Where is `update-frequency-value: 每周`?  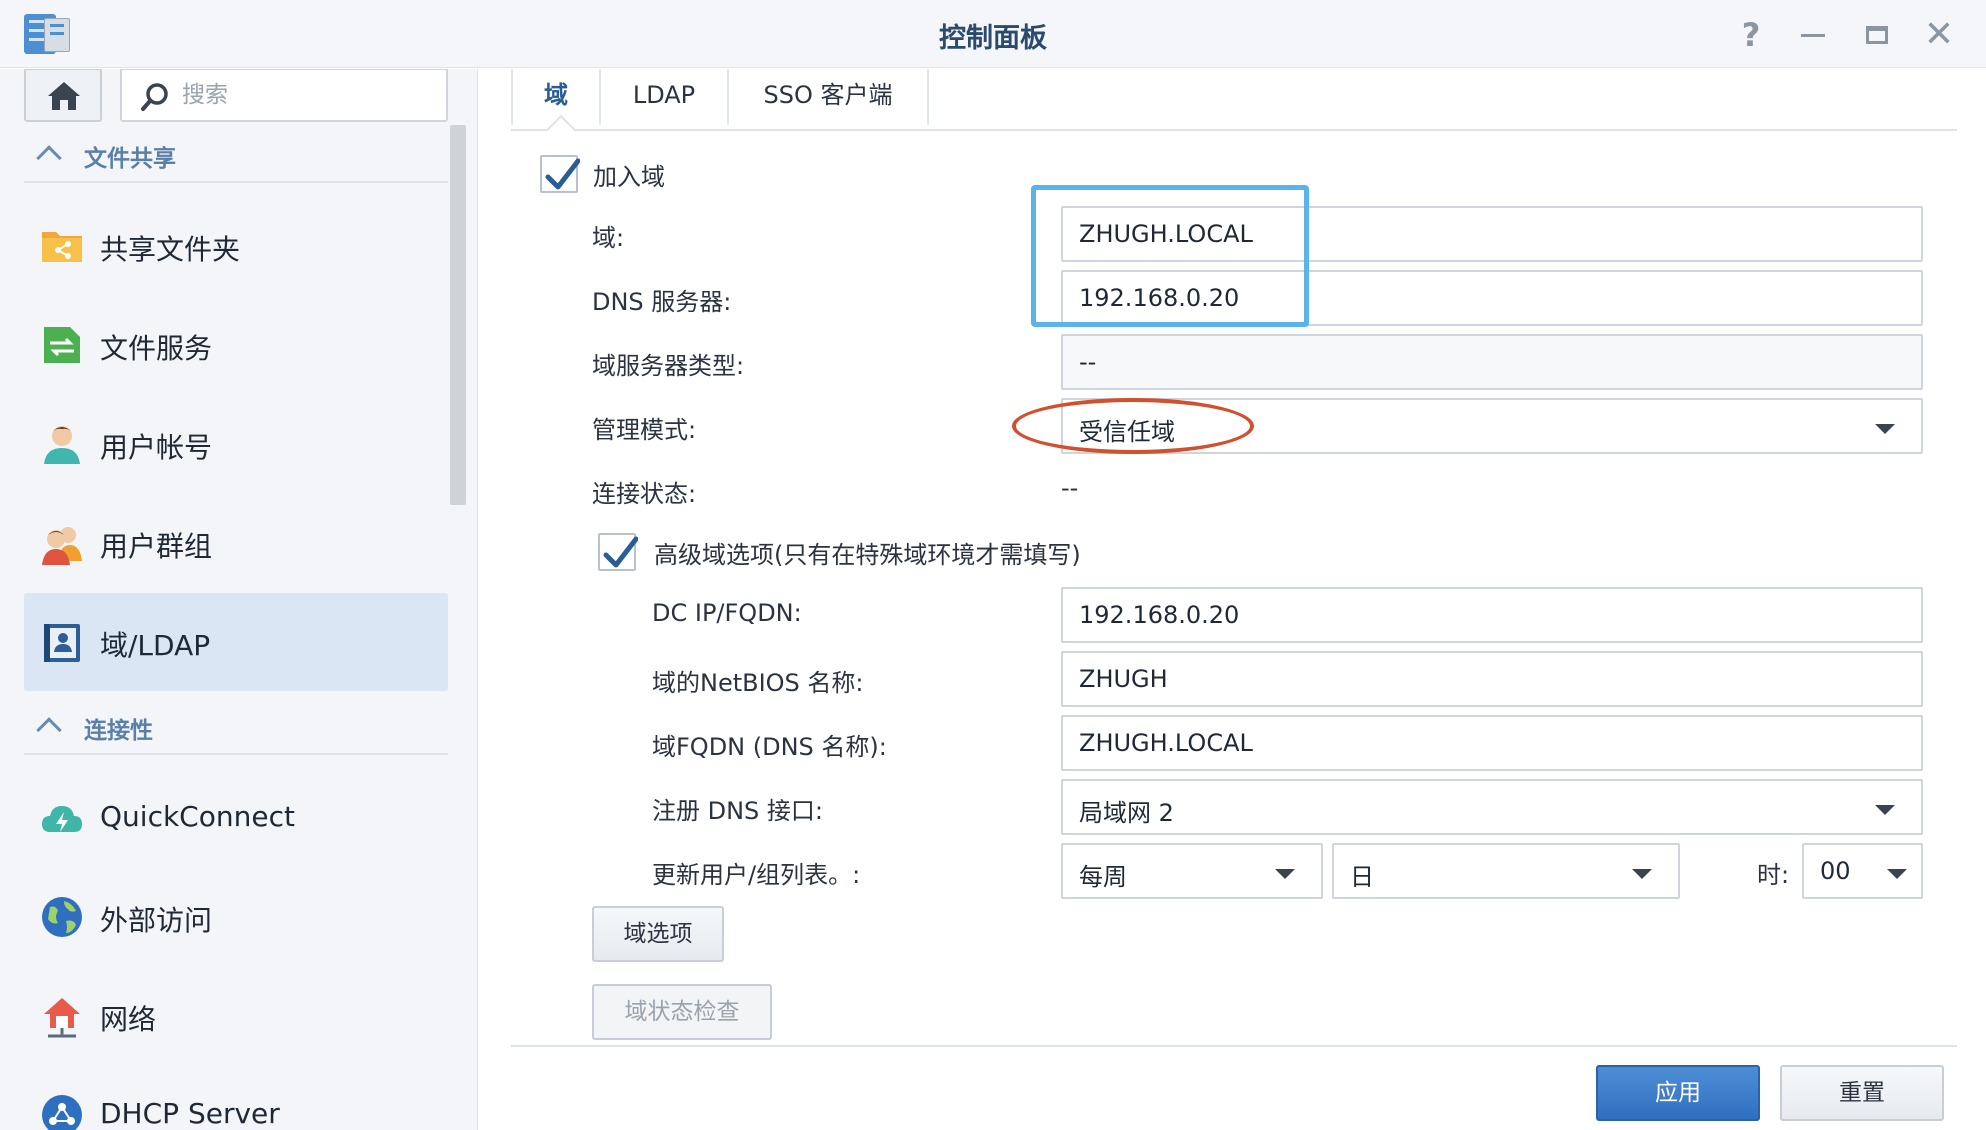 update-frequency-value: 每周 is located at coordinates (1103, 877).